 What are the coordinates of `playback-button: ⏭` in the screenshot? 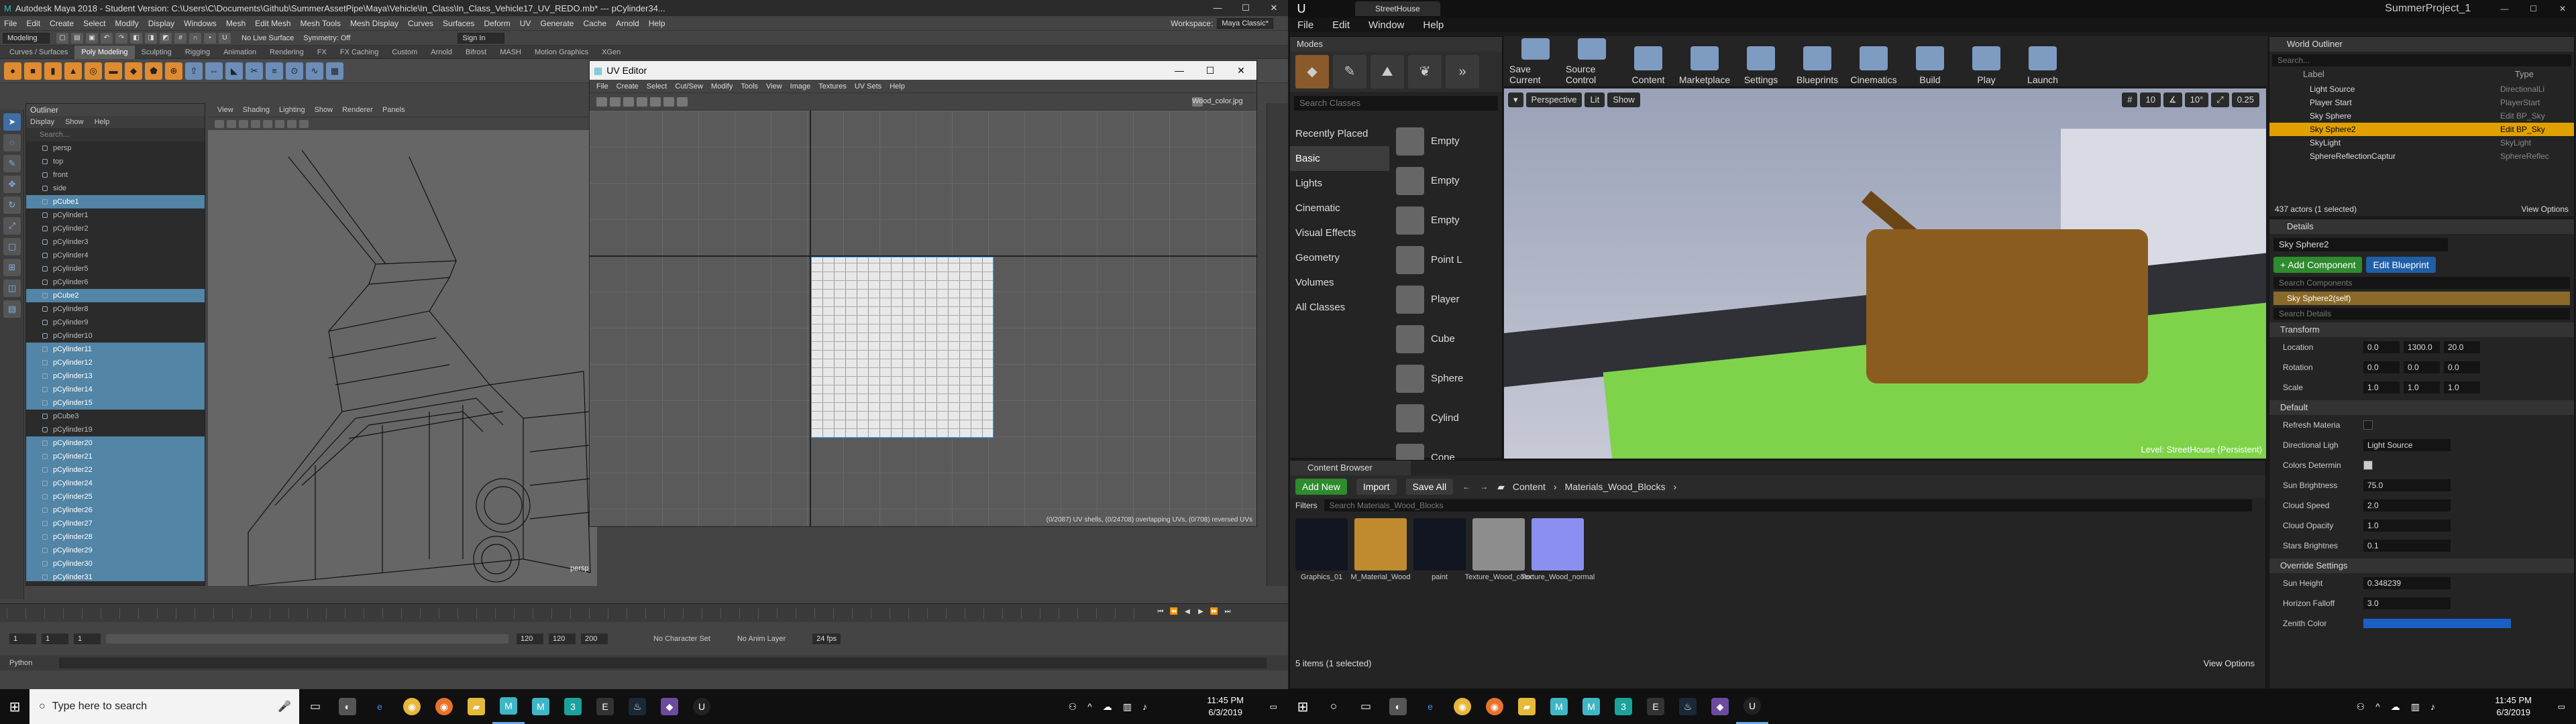 It's located at (1227, 612).